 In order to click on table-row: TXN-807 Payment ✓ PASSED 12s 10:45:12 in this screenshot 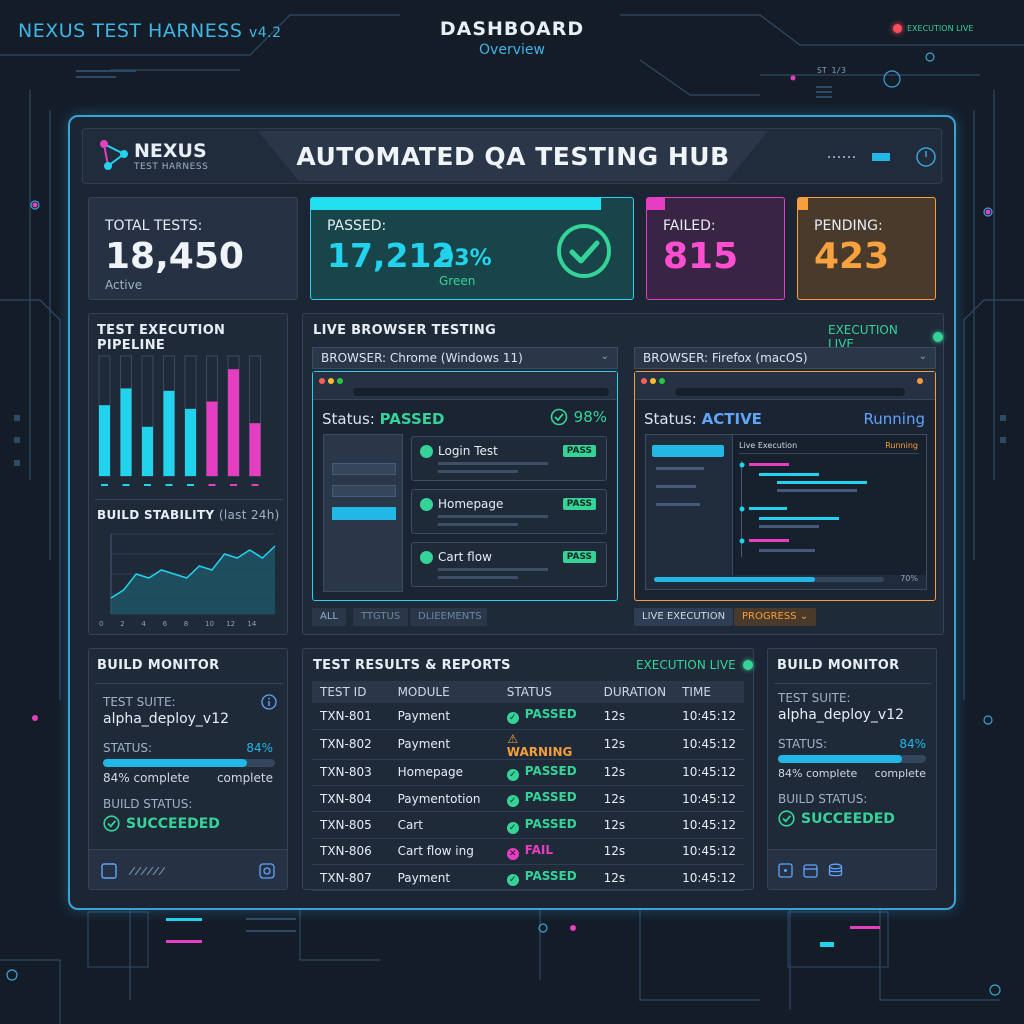, I will do `click(528, 878)`.